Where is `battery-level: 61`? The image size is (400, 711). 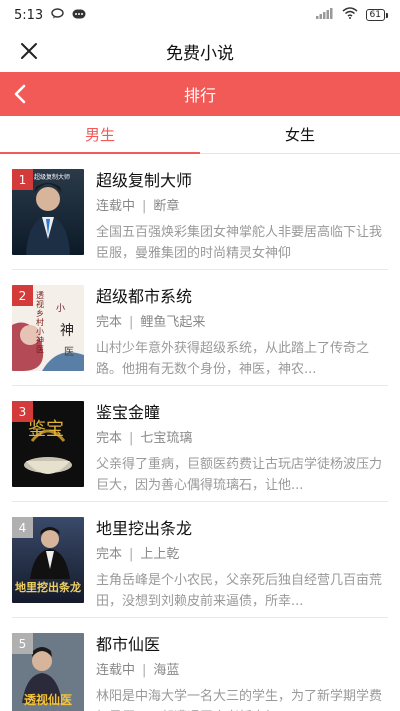 battery-level: 61 is located at coordinates (375, 15).